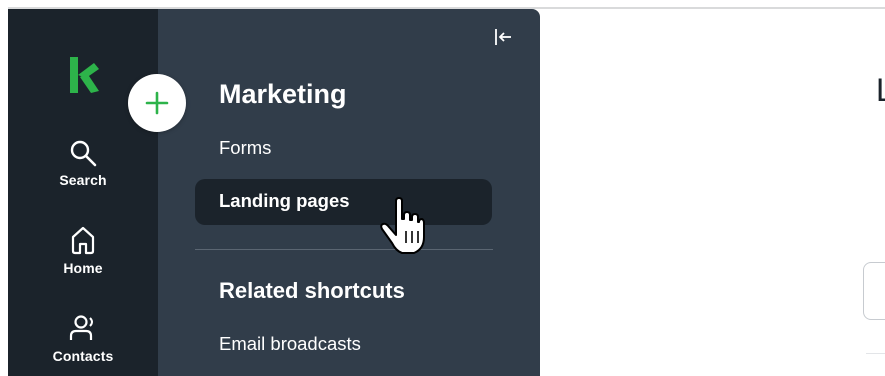 Image resolution: width=885 pixels, height=376 pixels. What do you see at coordinates (83, 153) in the screenshot?
I see `search-icon` at bounding box center [83, 153].